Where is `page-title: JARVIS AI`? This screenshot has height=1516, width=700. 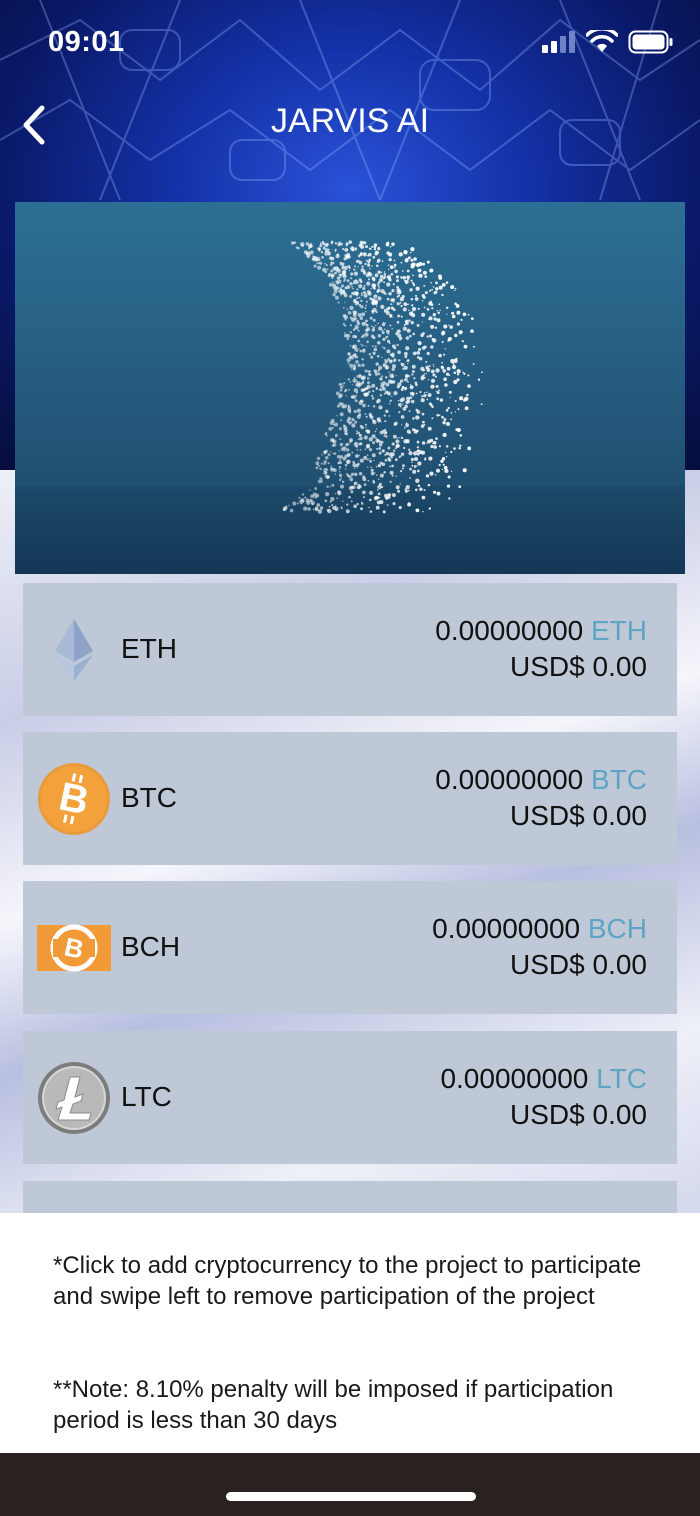
page-title: JARVIS AI is located at coordinates (350, 121).